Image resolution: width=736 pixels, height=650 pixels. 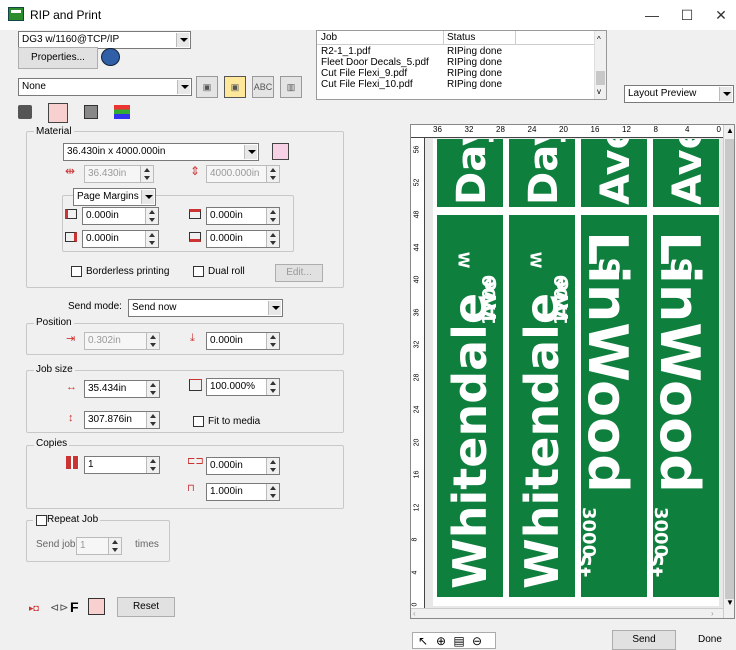 What do you see at coordinates (25, 112) in the screenshot?
I see `tab-printer-icon` at bounding box center [25, 112].